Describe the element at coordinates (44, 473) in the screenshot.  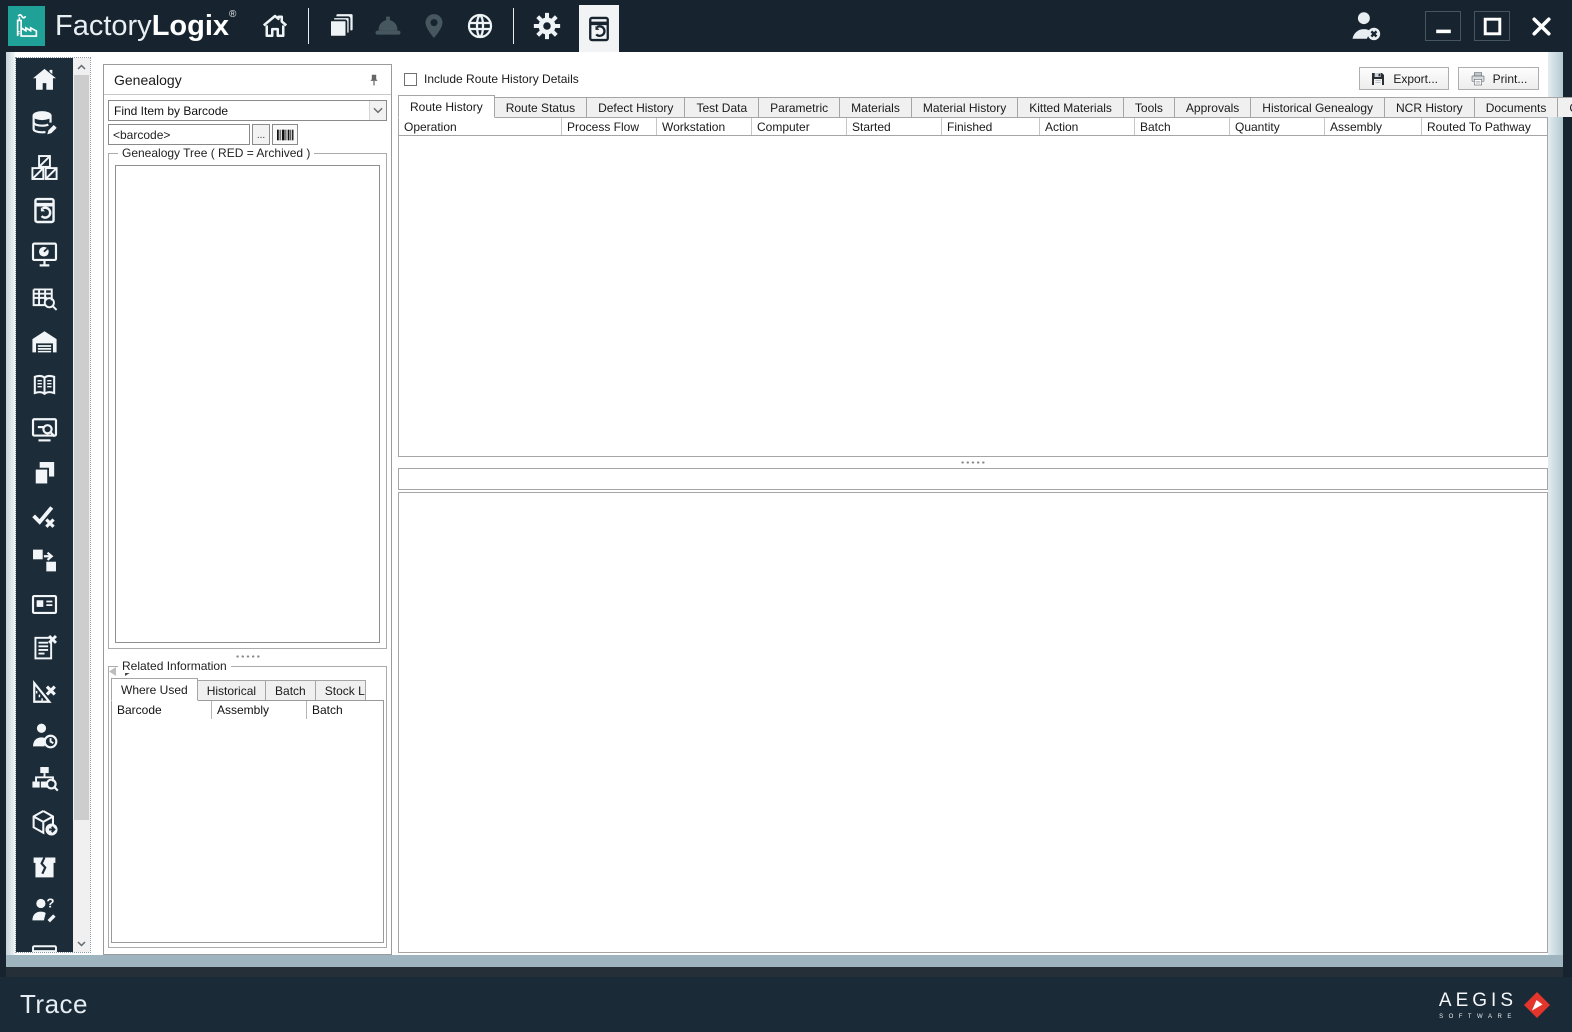
I see `document-copy-icon` at that location.